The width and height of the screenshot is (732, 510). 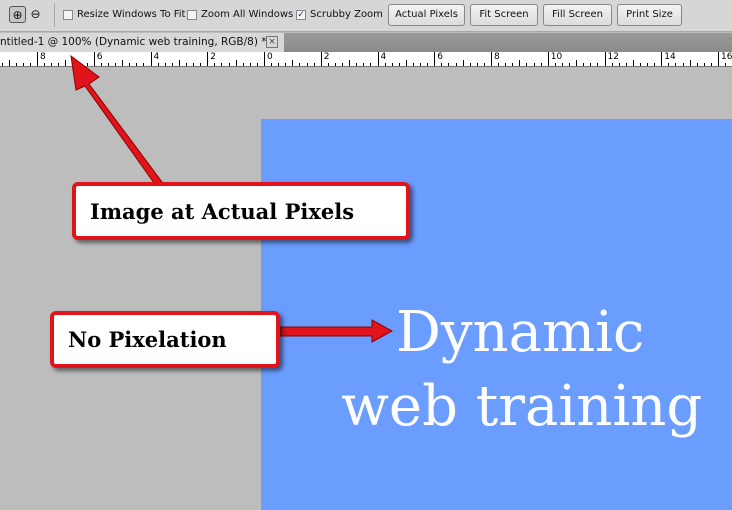 I want to click on callout-actual-pixels: Image at Actual Pixels, so click(x=241, y=211).